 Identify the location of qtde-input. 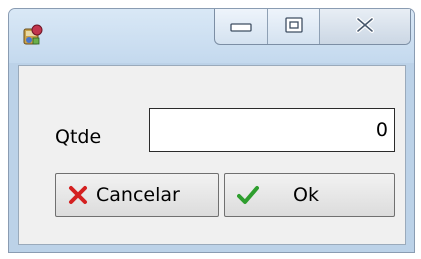
(272, 130).